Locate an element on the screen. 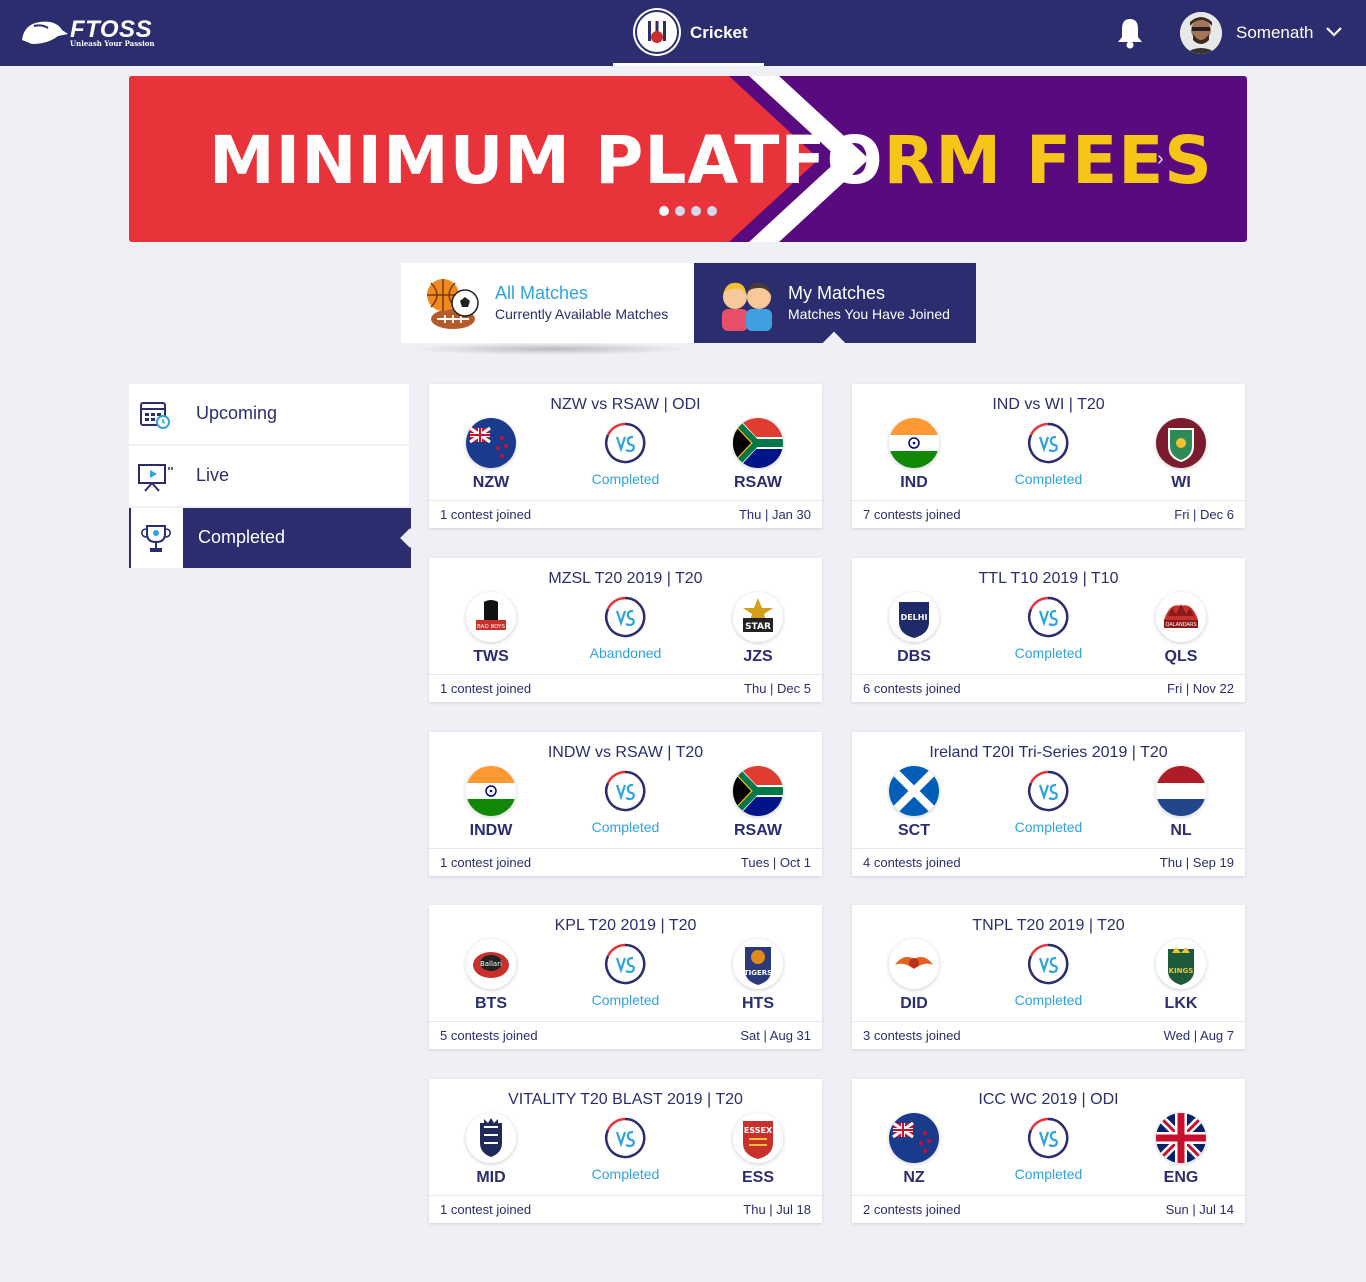 Image resolution: width=1366 pixels, height=1282 pixels. banner-next-arrow-icon: › is located at coordinates (1160, 159).